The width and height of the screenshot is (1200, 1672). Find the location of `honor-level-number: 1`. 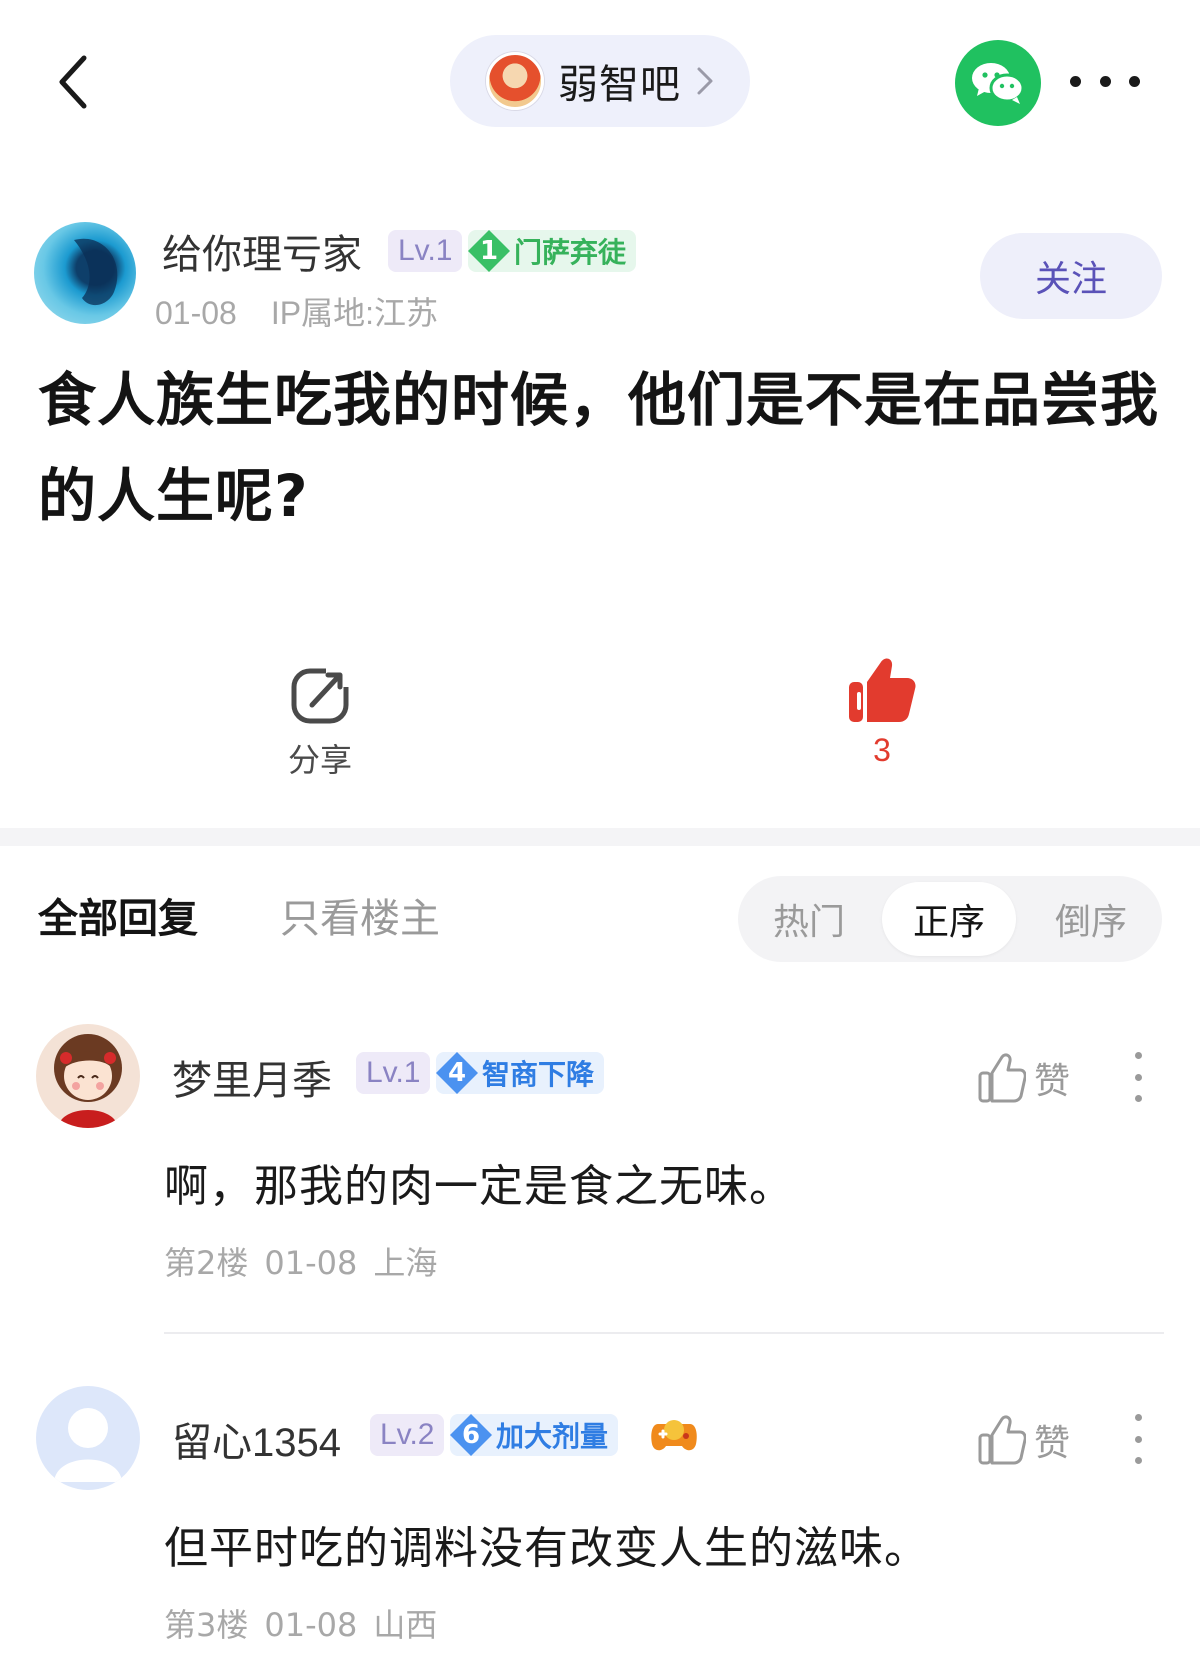

honor-level-number: 1 is located at coordinates (489, 251).